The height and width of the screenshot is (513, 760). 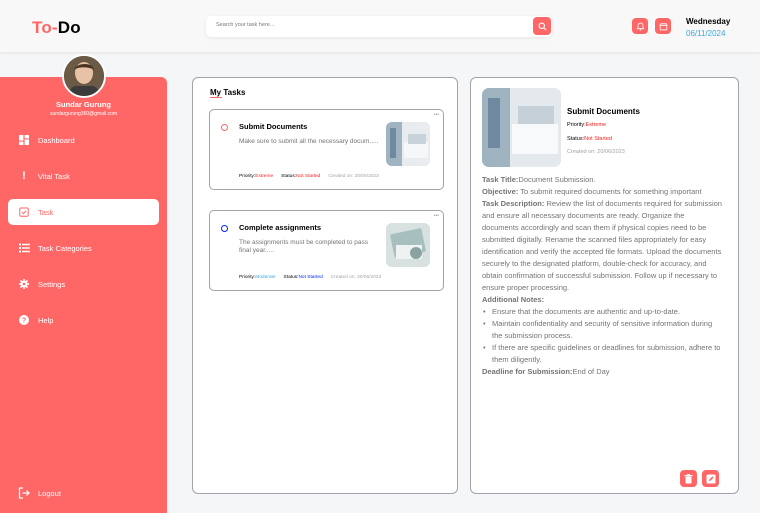 I want to click on priority-field: Priority:Moderate, so click(x=257, y=277).